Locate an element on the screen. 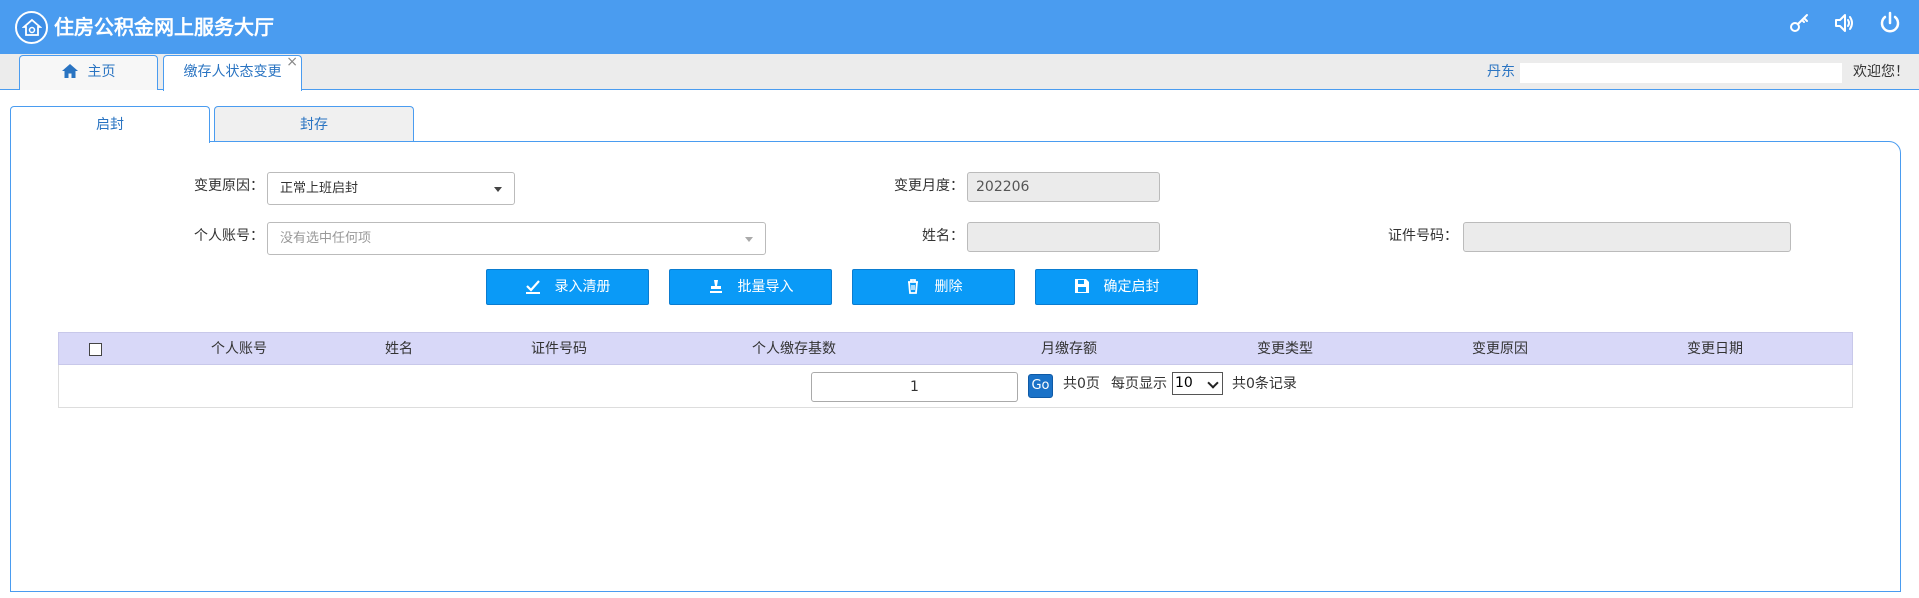 The height and width of the screenshot is (598, 1919). speaker-icon is located at coordinates (1845, 23).